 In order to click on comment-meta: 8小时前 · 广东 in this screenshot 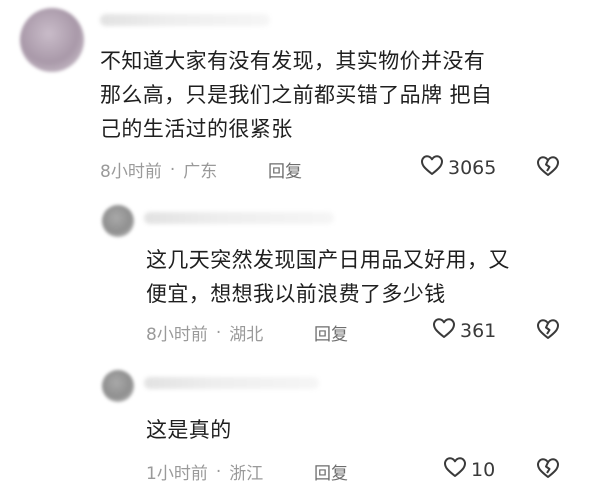, I will do `click(159, 170)`.